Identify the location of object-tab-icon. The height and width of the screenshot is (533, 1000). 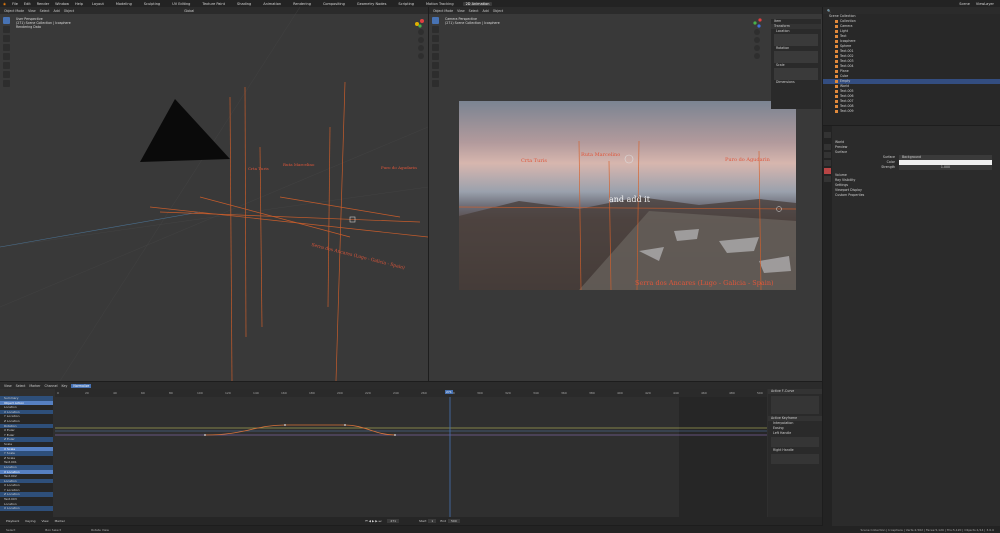
(827, 179).